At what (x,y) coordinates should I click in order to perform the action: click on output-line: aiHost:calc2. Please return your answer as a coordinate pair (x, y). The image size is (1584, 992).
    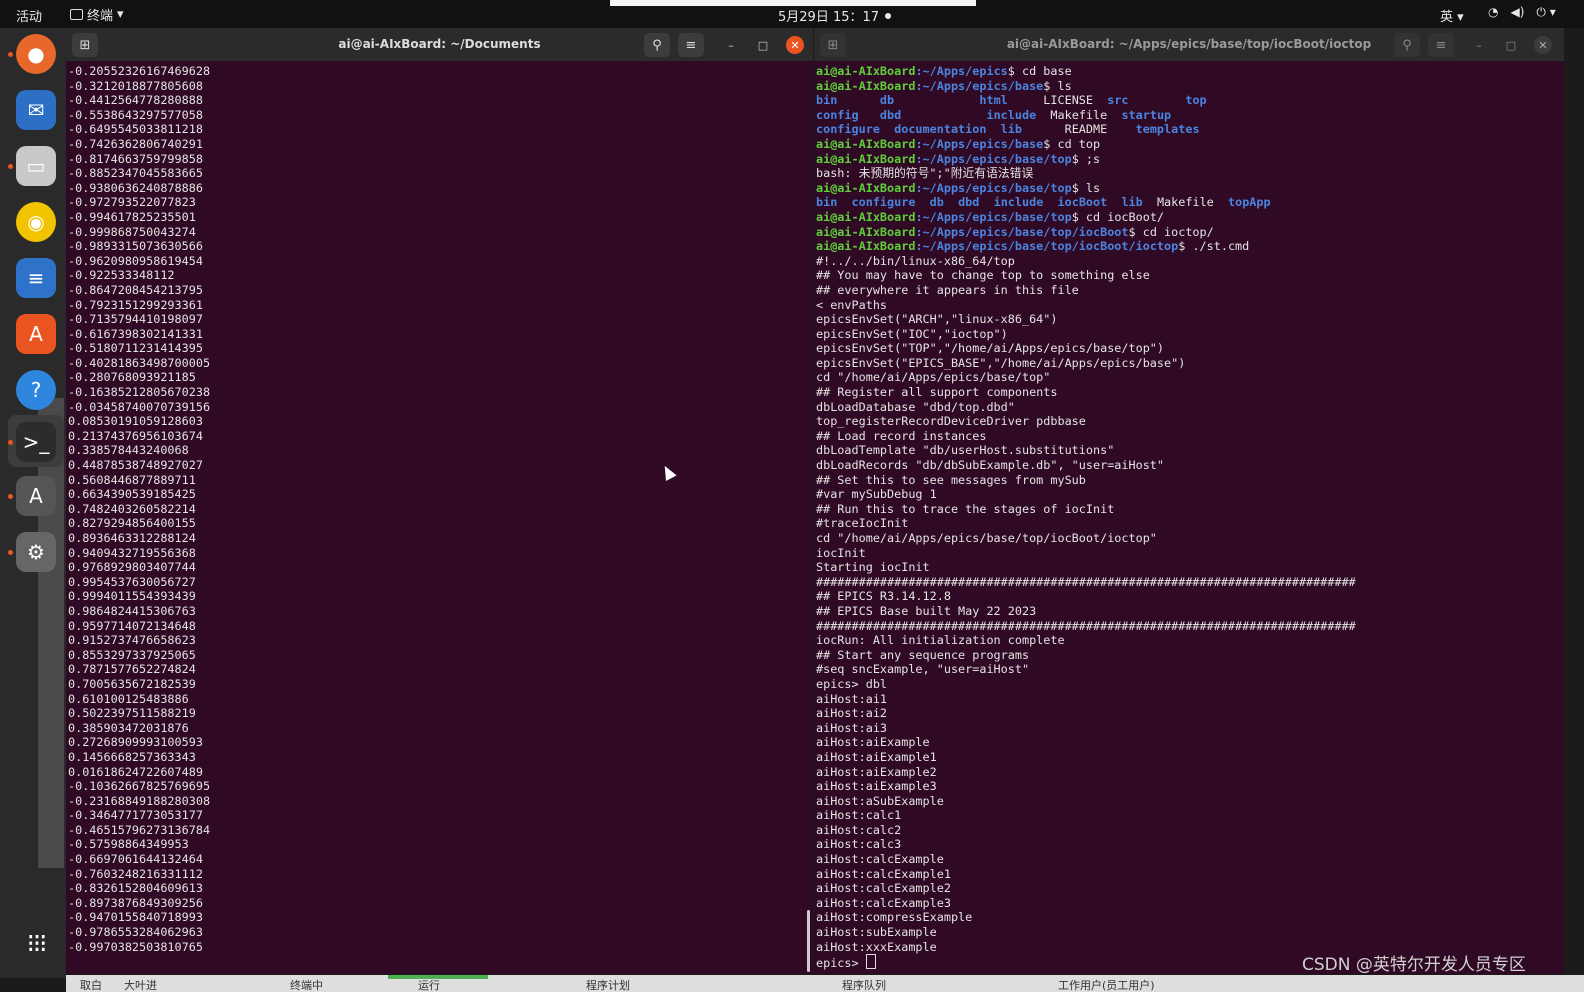
    Looking at the image, I should click on (859, 829).